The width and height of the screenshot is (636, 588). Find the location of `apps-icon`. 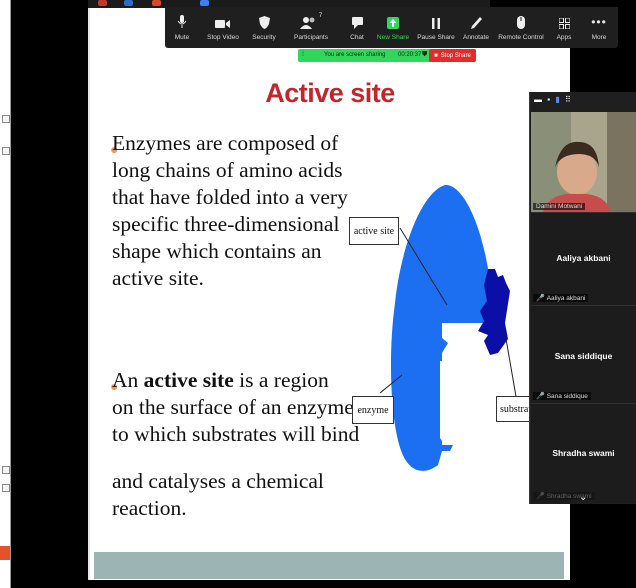

apps-icon is located at coordinates (564, 18).